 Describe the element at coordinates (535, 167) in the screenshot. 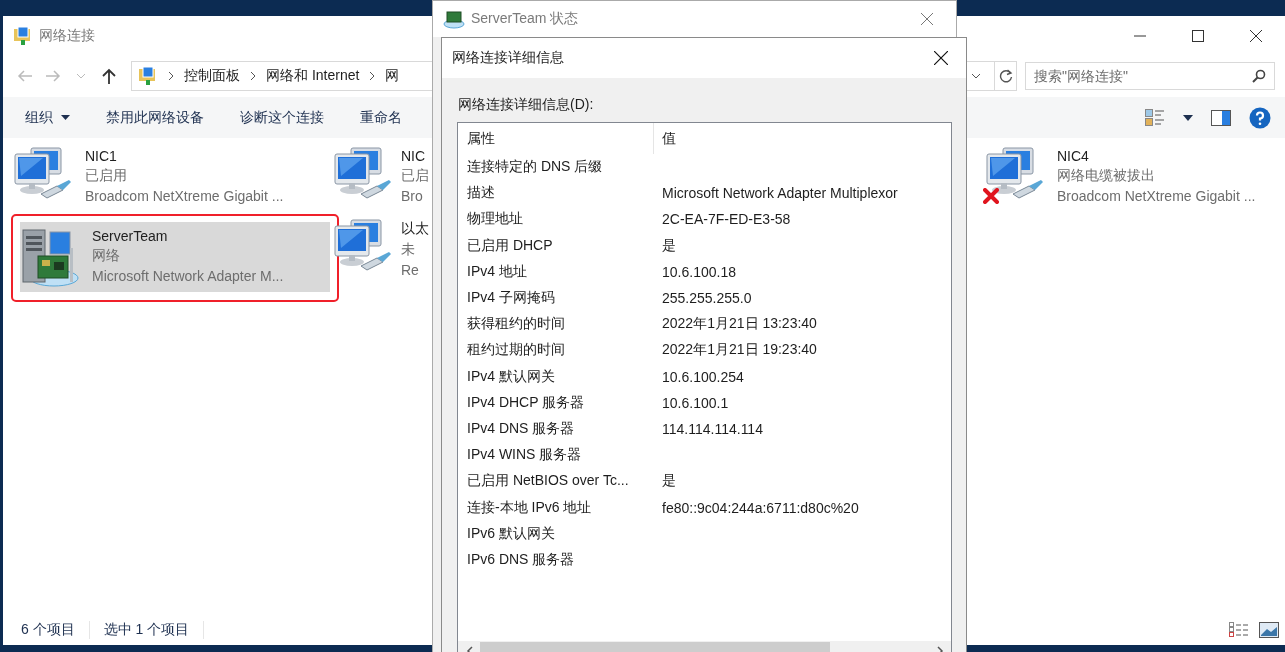

I see `property-cell-text: 连接特定的 DNS 后缀` at that location.